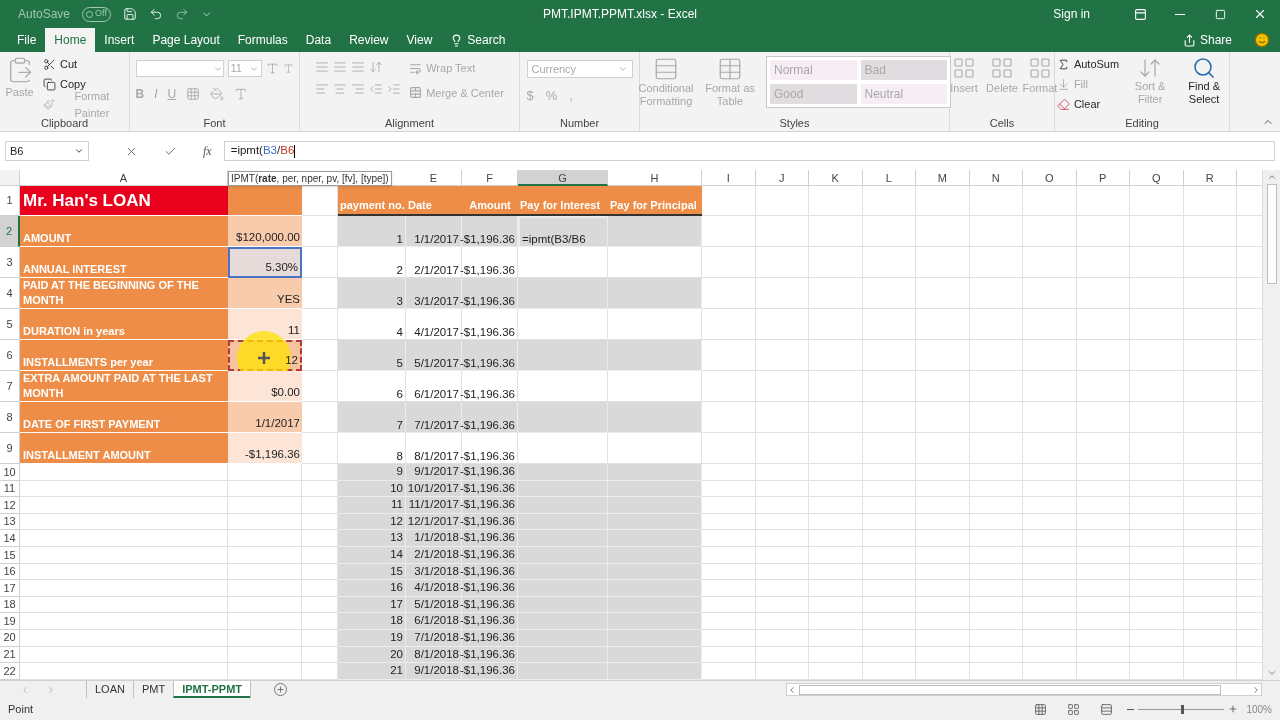  I want to click on search-box: Search, so click(478, 40).